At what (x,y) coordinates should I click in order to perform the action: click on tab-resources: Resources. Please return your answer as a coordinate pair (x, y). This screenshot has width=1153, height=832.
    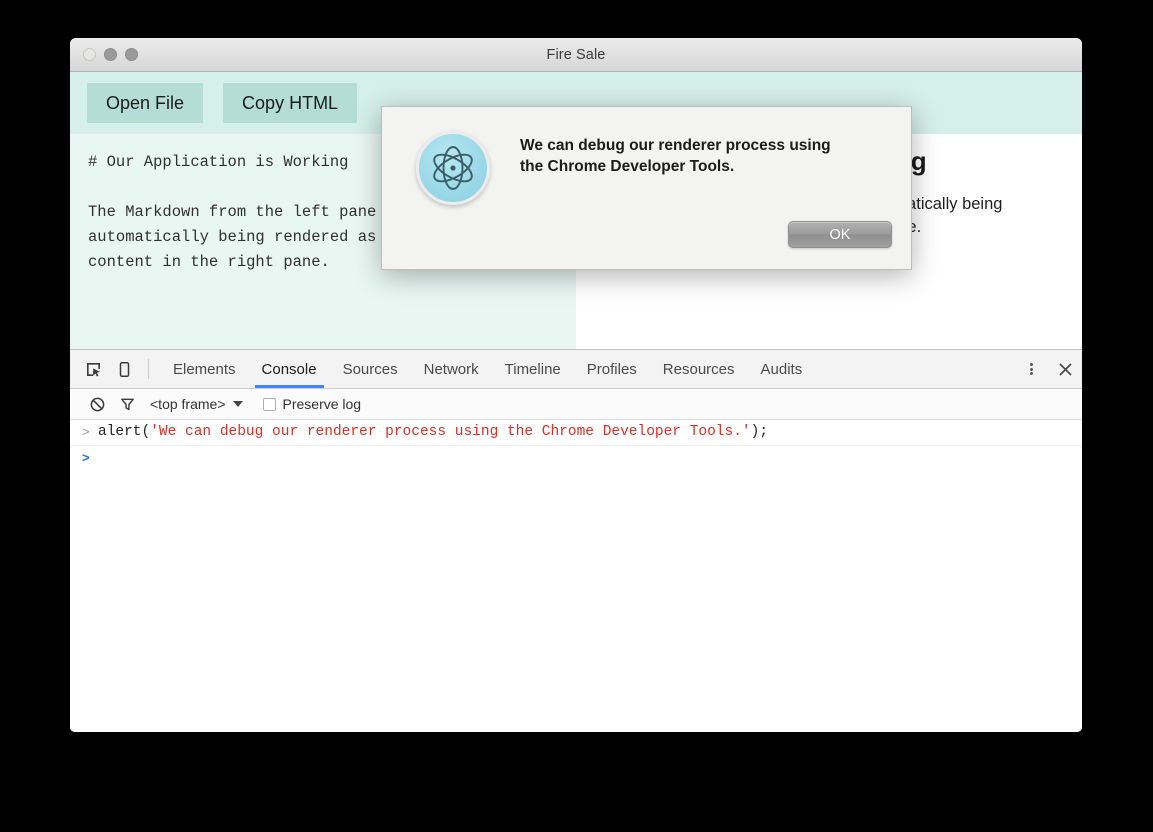
    Looking at the image, I should click on (699, 369).